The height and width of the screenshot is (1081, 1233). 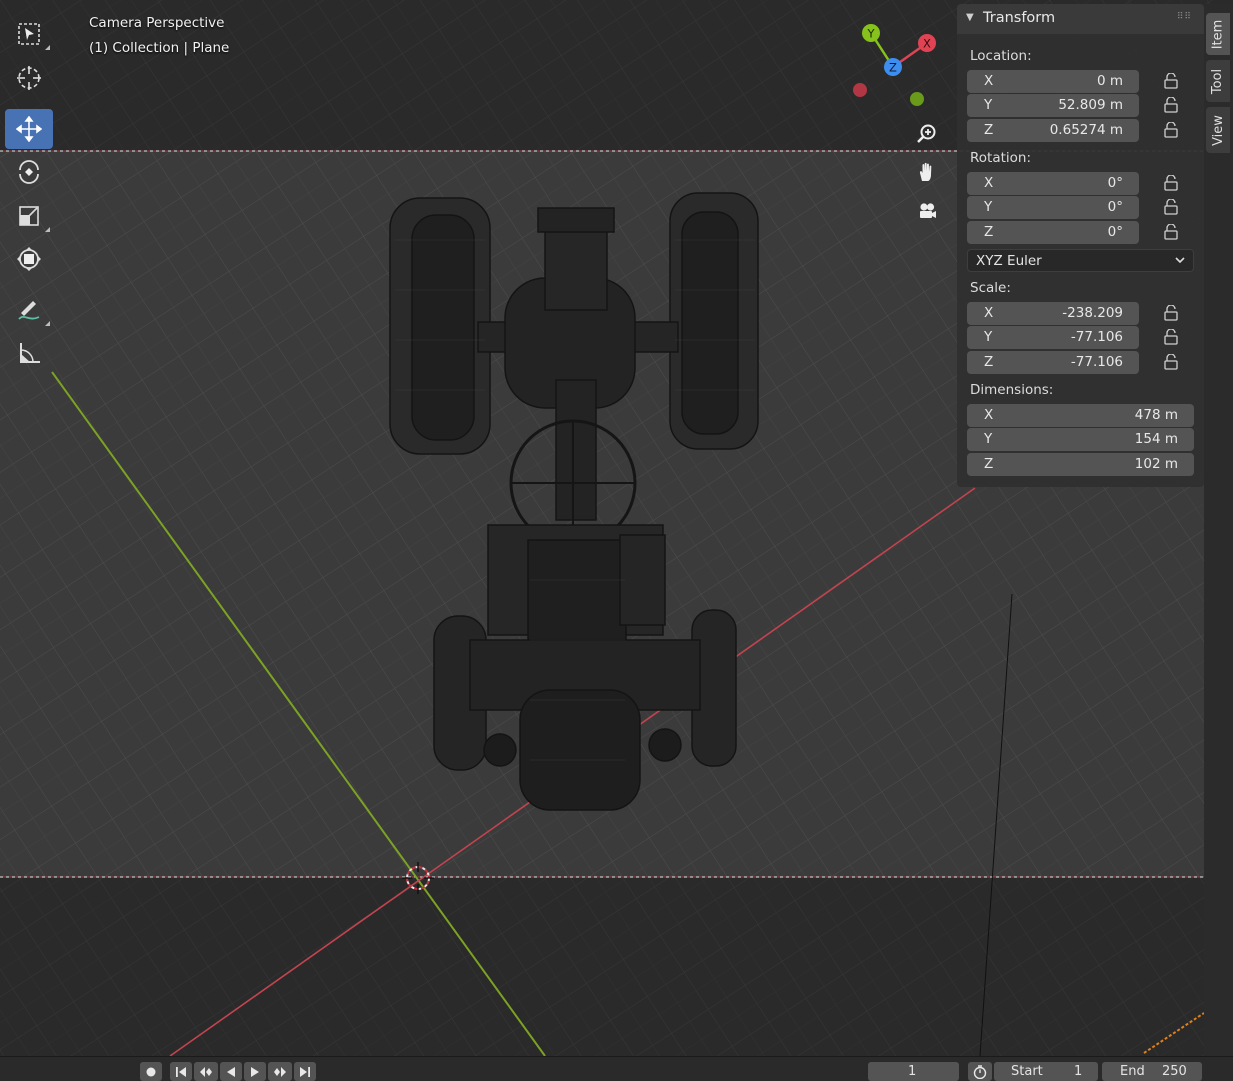 I want to click on zoom-icon, so click(x=926, y=133).